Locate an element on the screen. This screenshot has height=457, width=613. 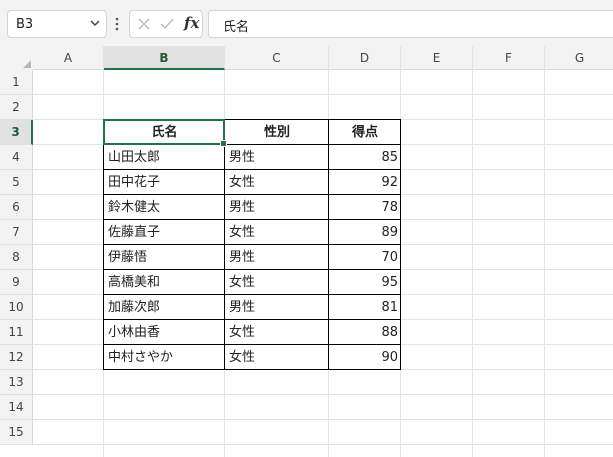
active-cell-selection is located at coordinates (165, 133).